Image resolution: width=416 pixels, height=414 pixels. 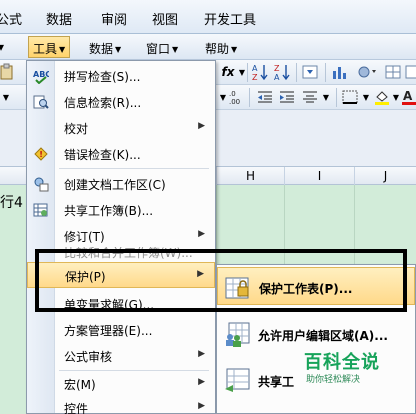 I want to click on column-header-j: J, so click(x=385, y=176).